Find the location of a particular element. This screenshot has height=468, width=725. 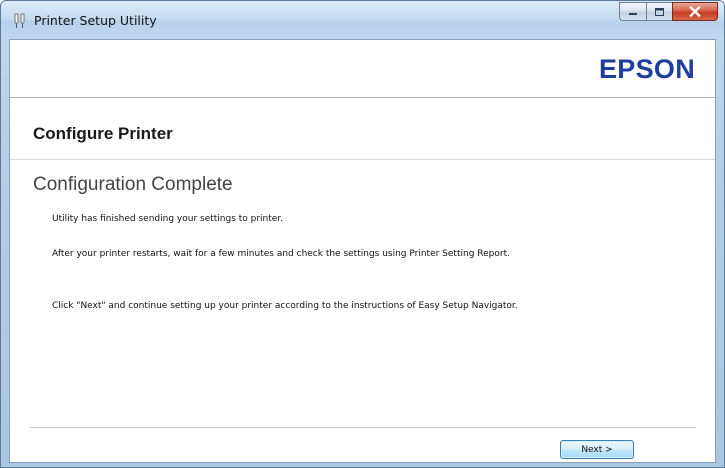

epson-logo: EPSON is located at coordinates (646, 69).